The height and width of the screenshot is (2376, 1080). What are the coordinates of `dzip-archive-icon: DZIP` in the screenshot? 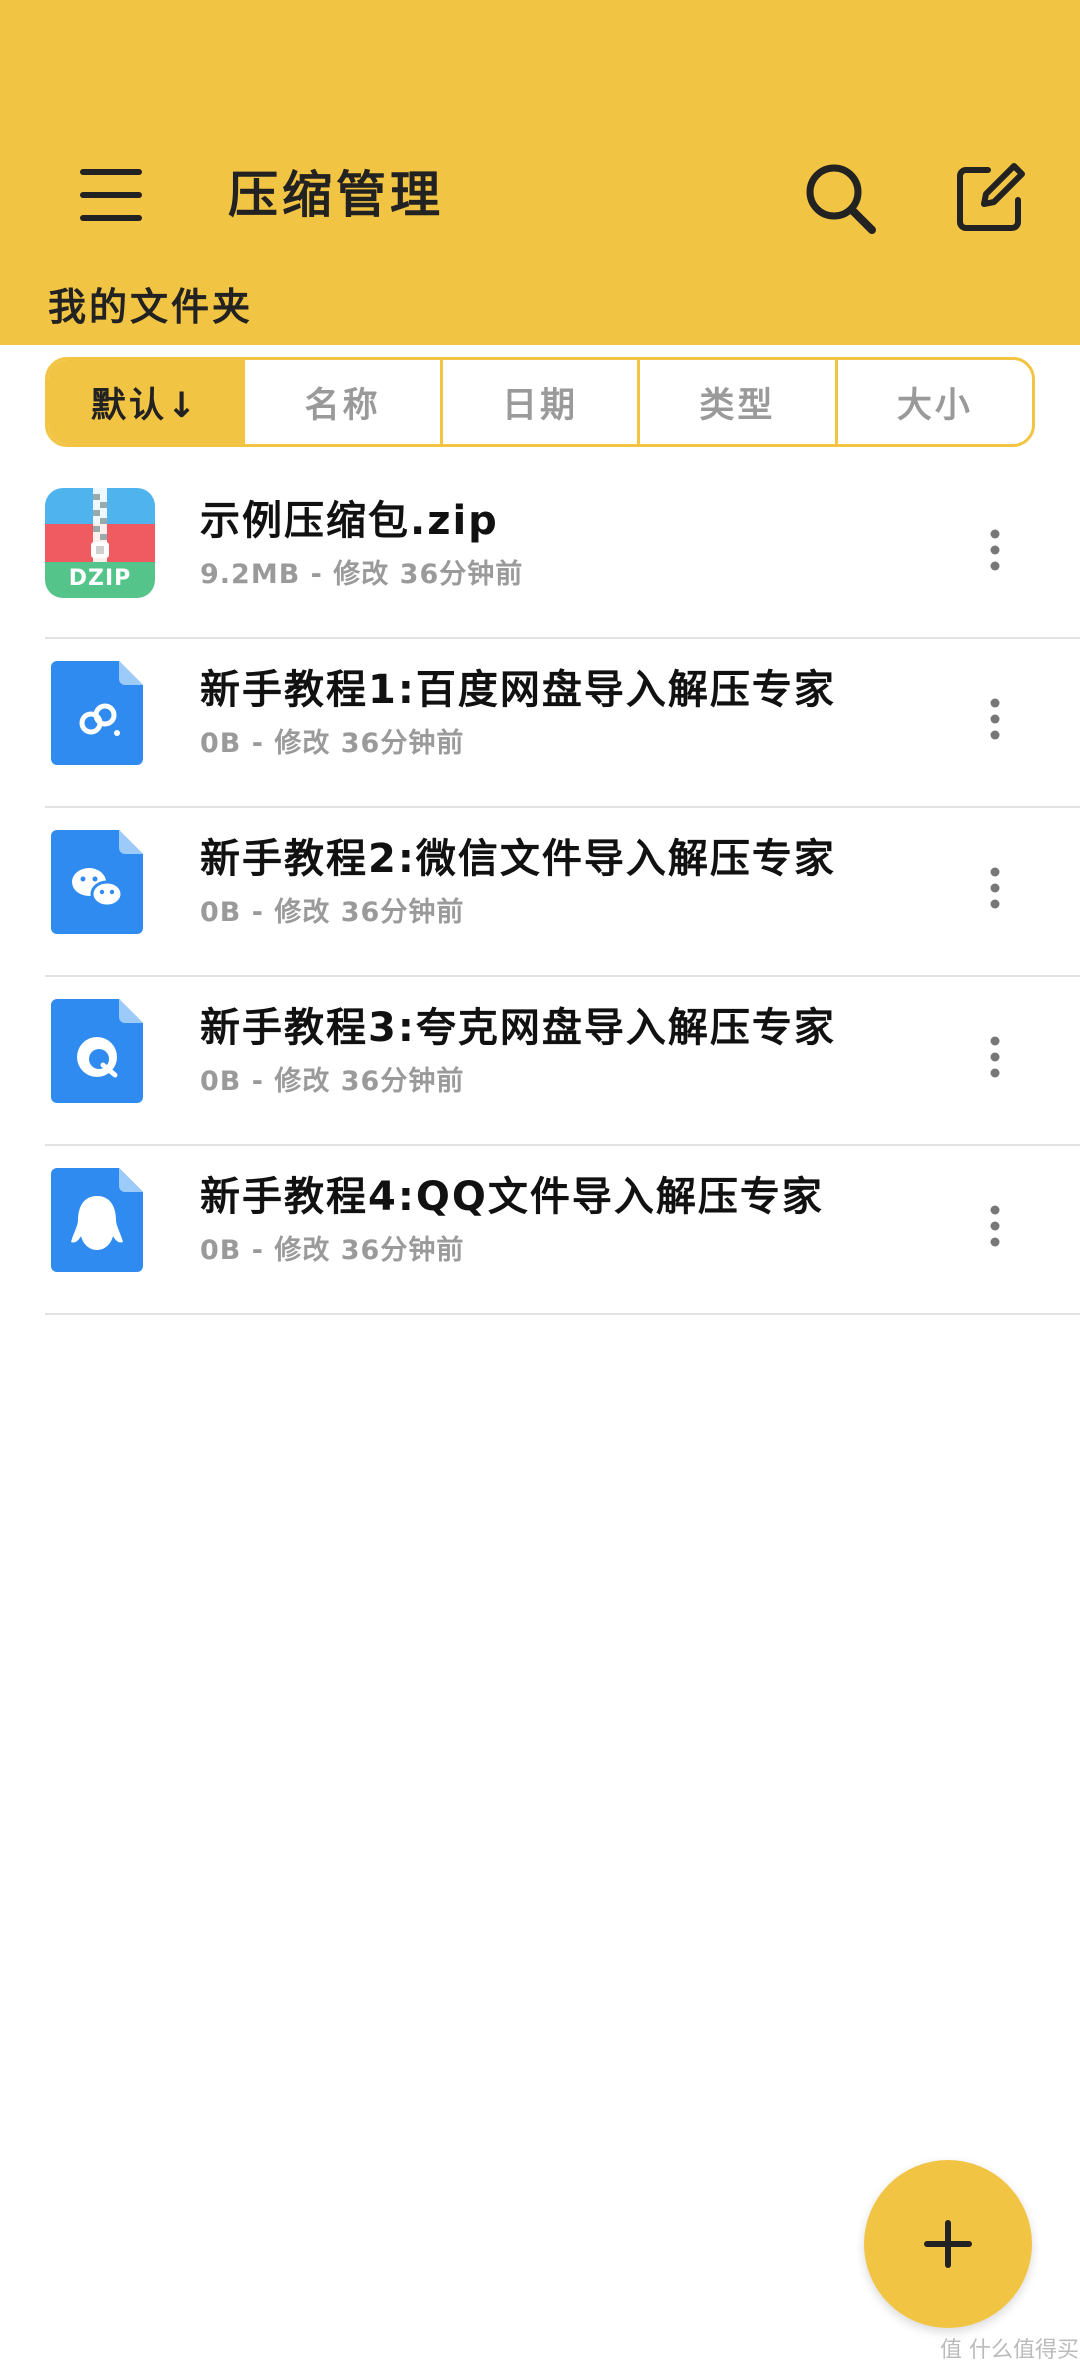 It's located at (100, 543).